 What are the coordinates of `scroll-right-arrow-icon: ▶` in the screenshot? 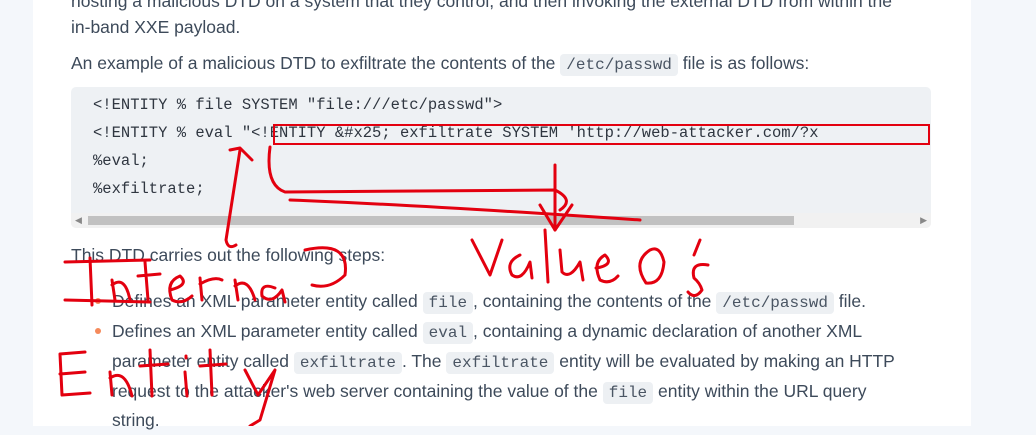 It's located at (923, 220).